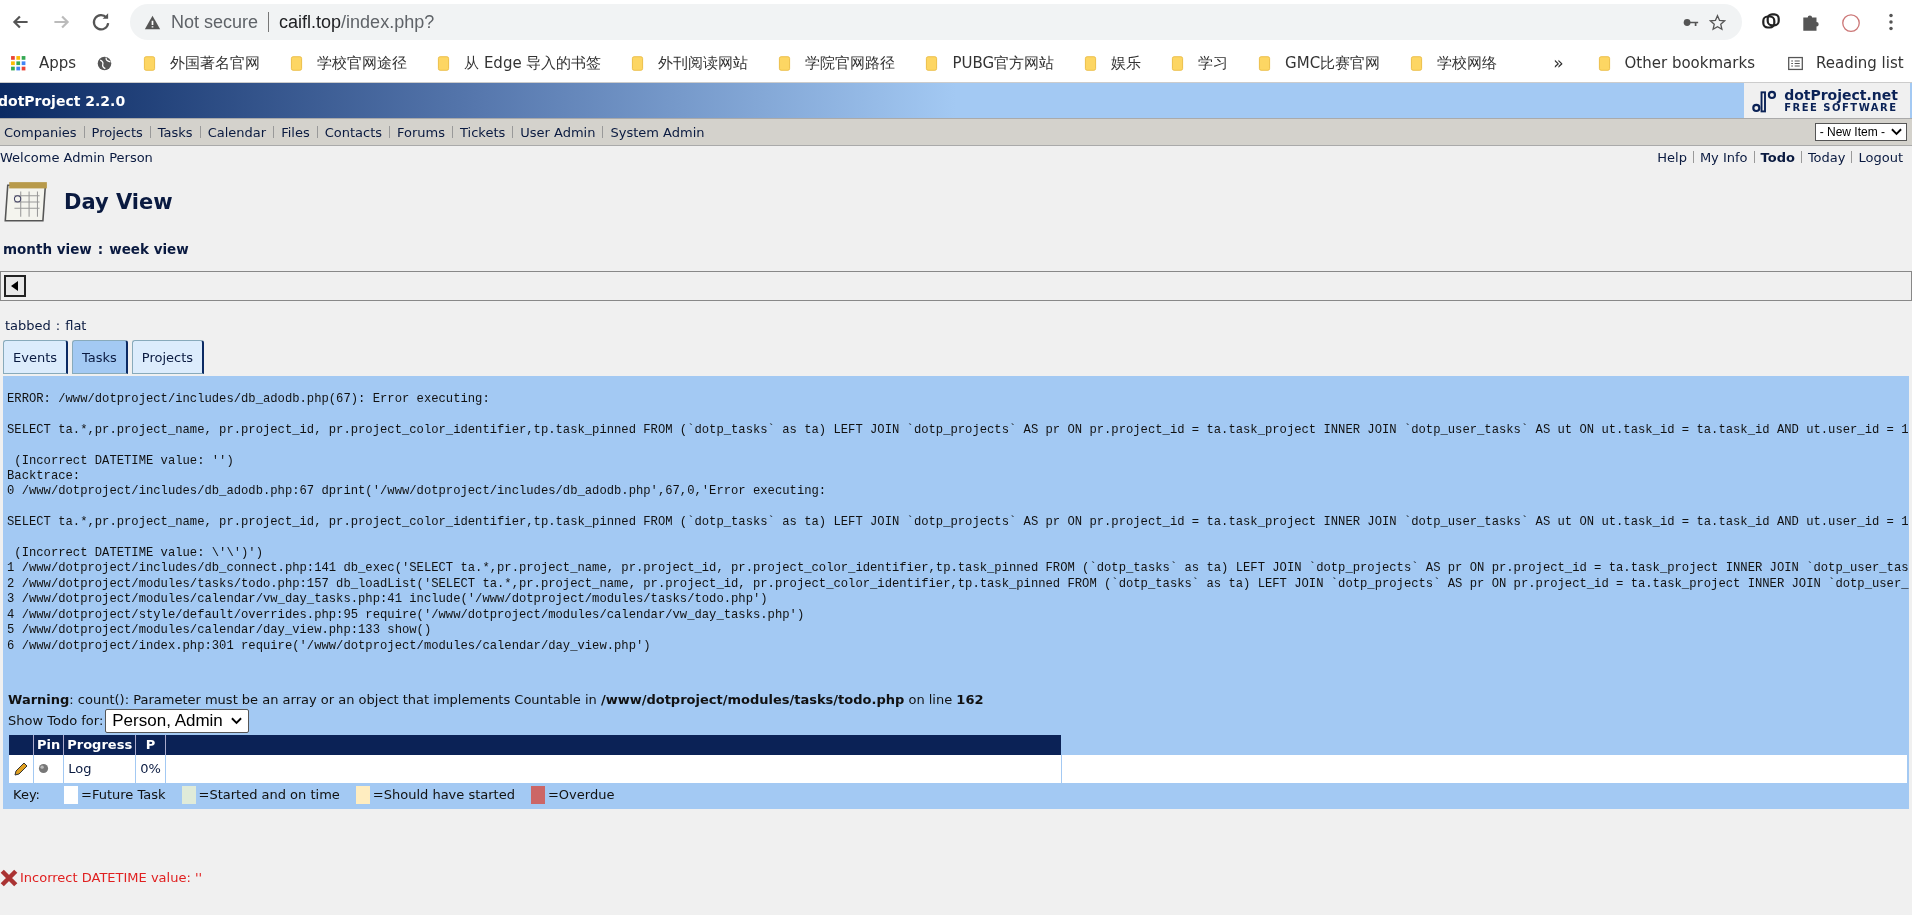  What do you see at coordinates (1199, 63) in the screenshot?
I see `bookmark-folder: 学习` at bounding box center [1199, 63].